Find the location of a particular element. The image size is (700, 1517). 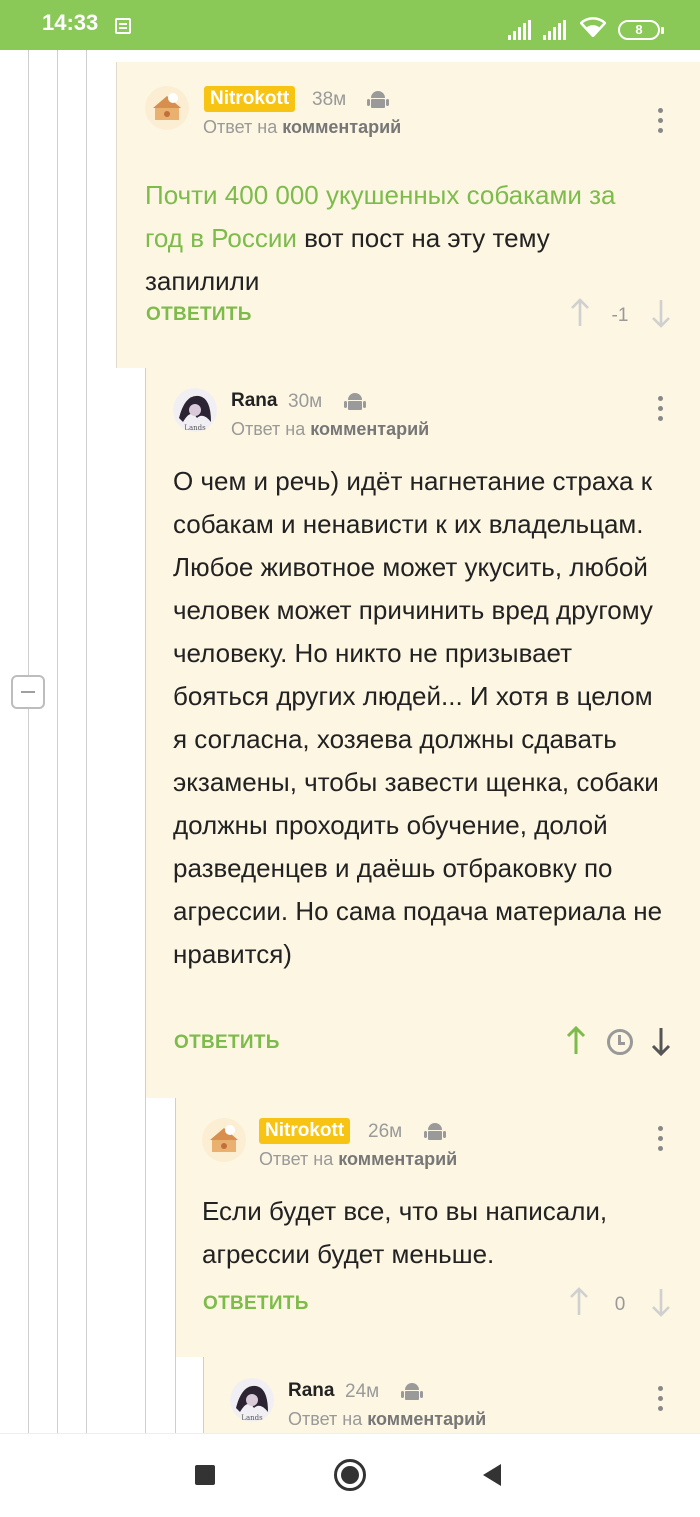

battery-level: 8 is located at coordinates (639, 29).